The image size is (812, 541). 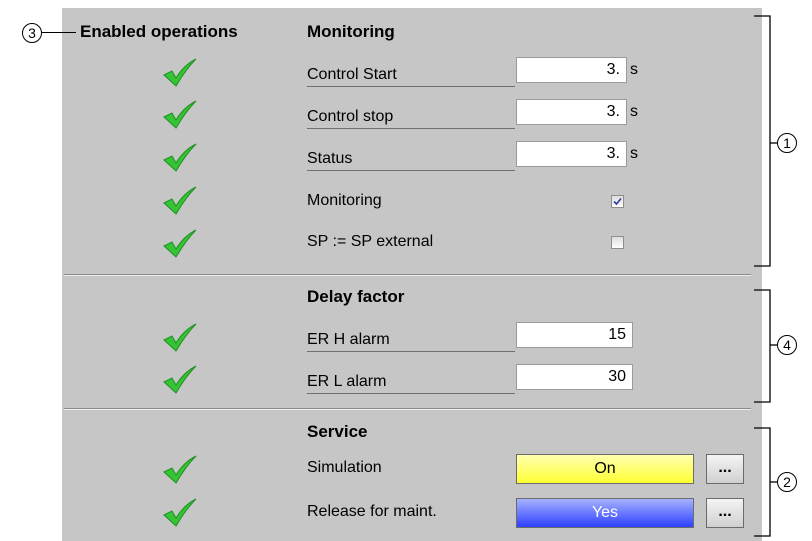 I want to click on service-header: Service, so click(x=337, y=431).